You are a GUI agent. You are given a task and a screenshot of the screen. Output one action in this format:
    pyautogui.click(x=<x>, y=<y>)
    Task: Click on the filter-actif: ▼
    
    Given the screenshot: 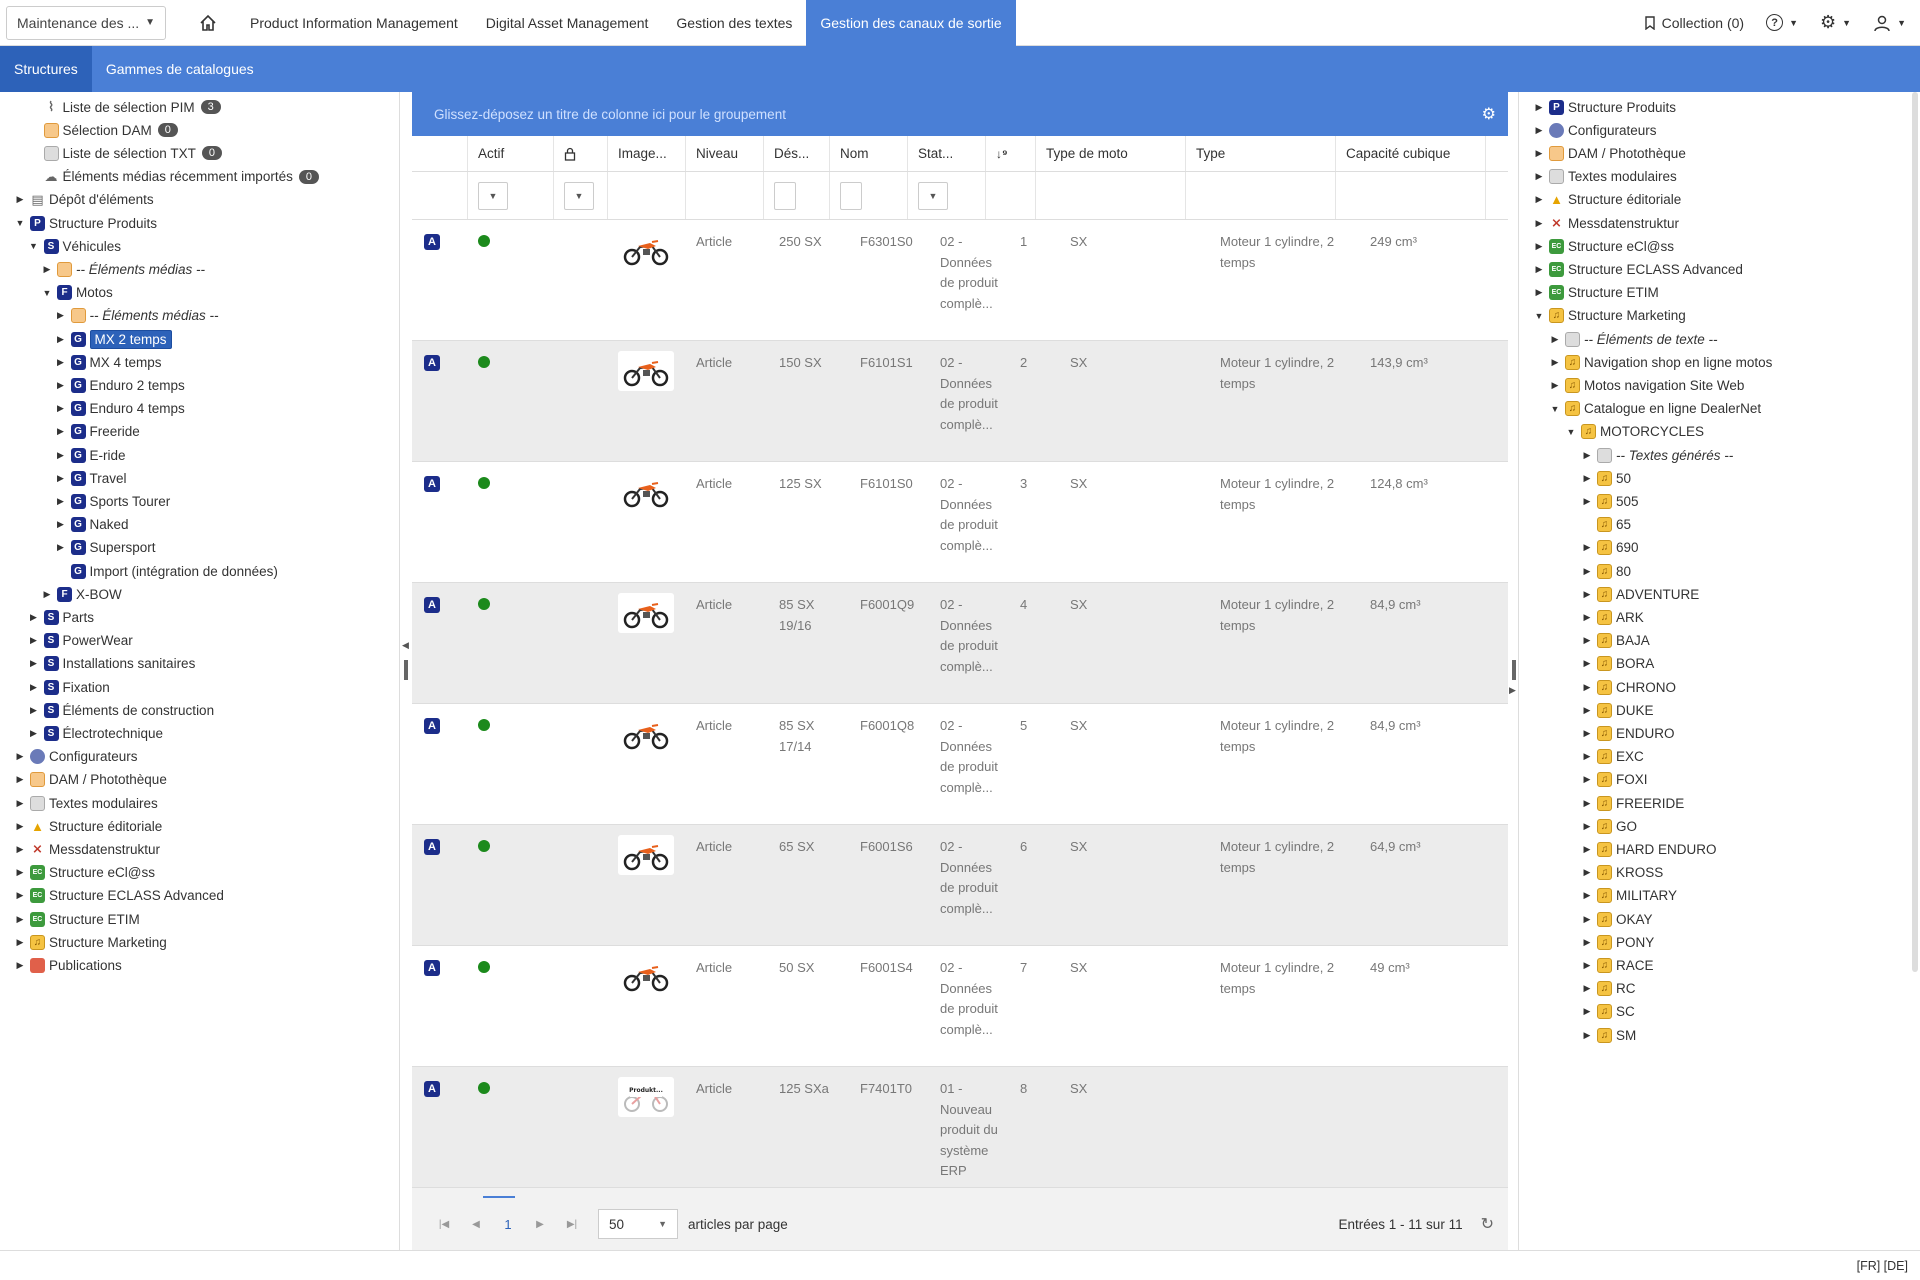 What is the action you would take?
    pyautogui.click(x=493, y=195)
    